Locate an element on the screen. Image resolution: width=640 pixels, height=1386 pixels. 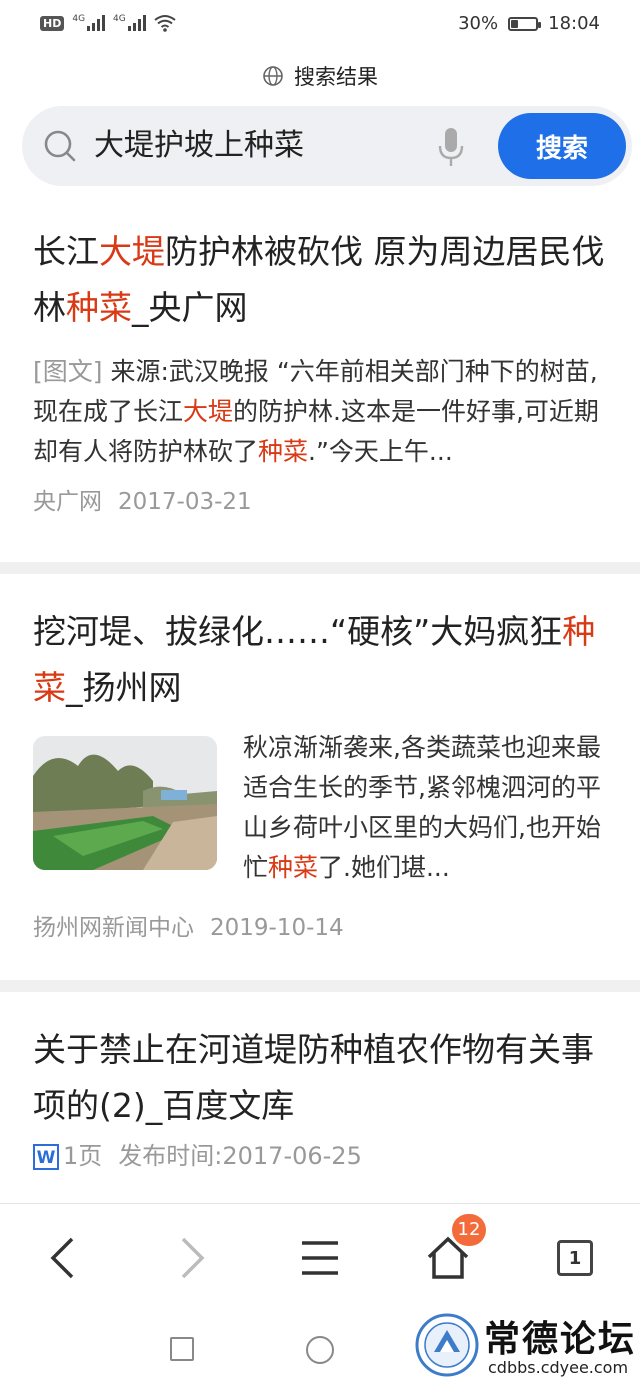
word-doc-icon: W is located at coordinates (46, 1157).